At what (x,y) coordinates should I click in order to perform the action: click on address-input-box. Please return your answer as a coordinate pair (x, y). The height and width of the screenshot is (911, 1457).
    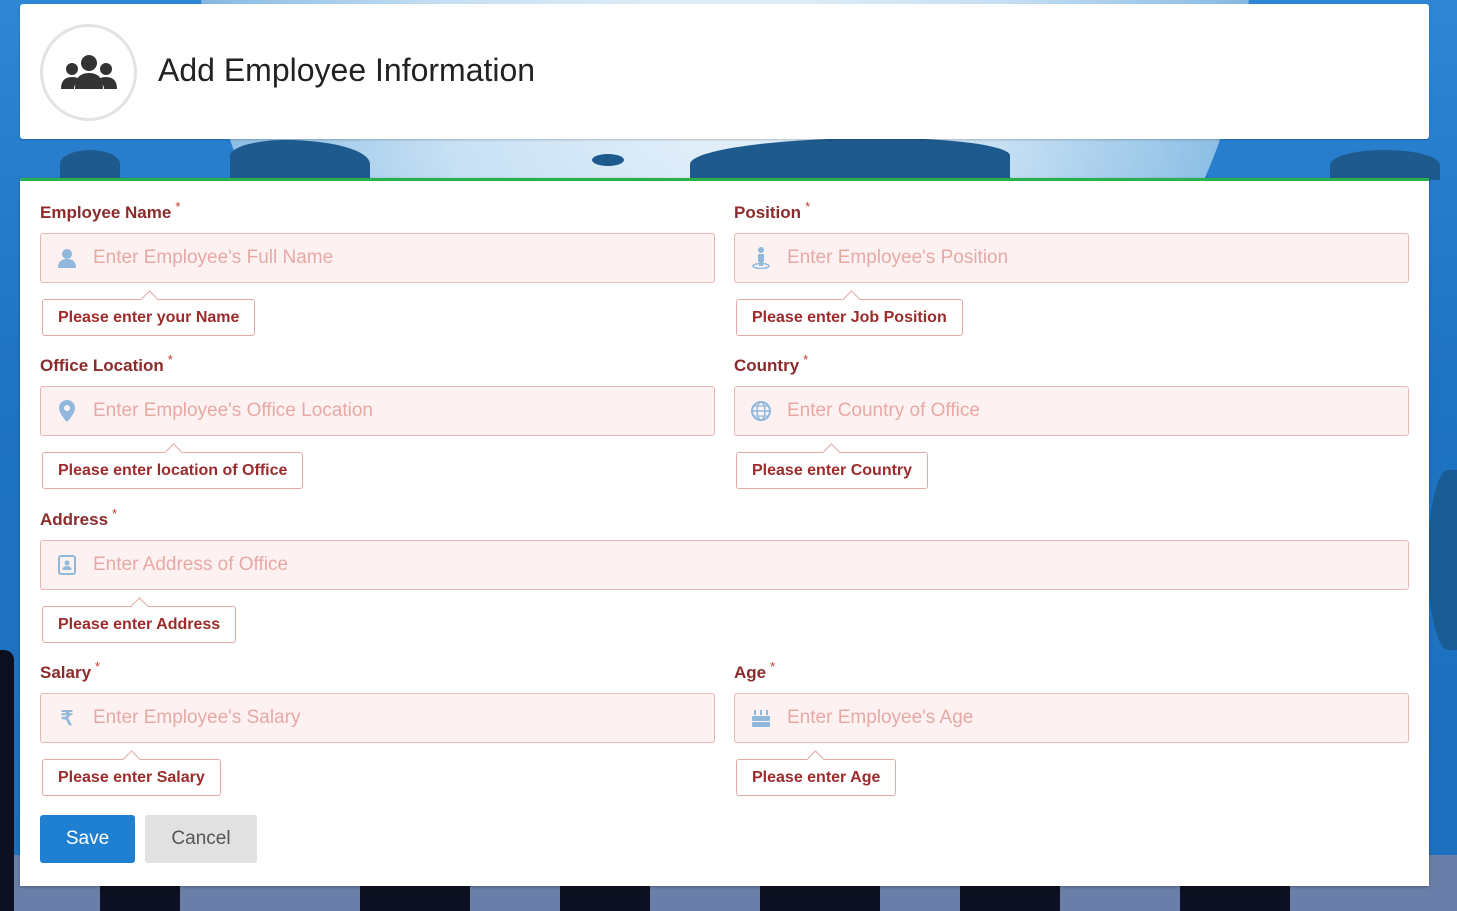
    Looking at the image, I should click on (724, 565).